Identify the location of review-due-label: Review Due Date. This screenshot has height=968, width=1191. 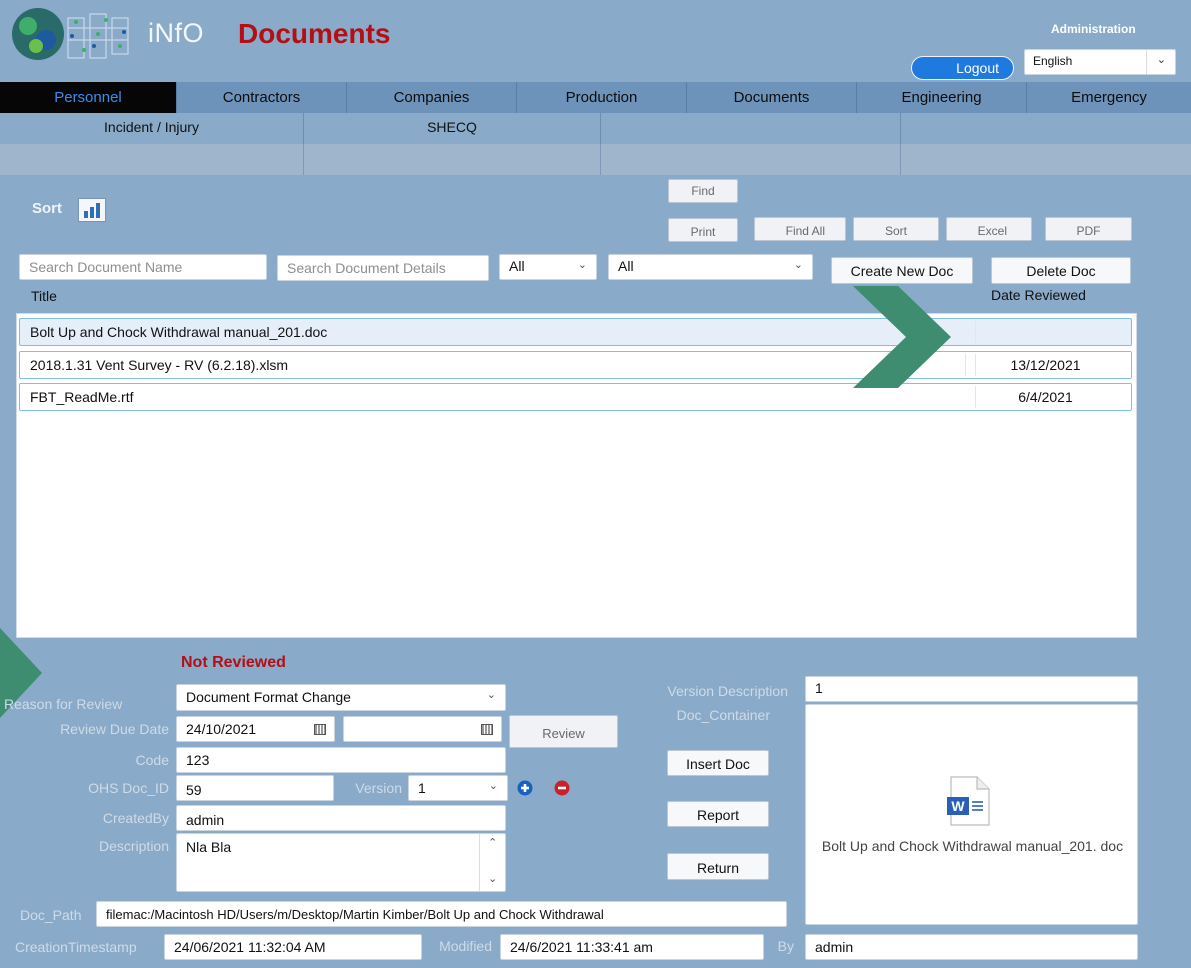
(114, 729).